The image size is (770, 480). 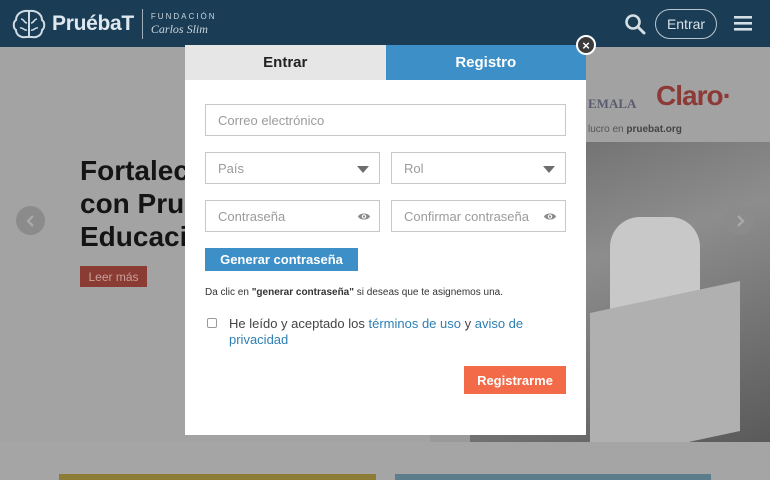 I want to click on brand-name: PruébaT, so click(x=93, y=23).